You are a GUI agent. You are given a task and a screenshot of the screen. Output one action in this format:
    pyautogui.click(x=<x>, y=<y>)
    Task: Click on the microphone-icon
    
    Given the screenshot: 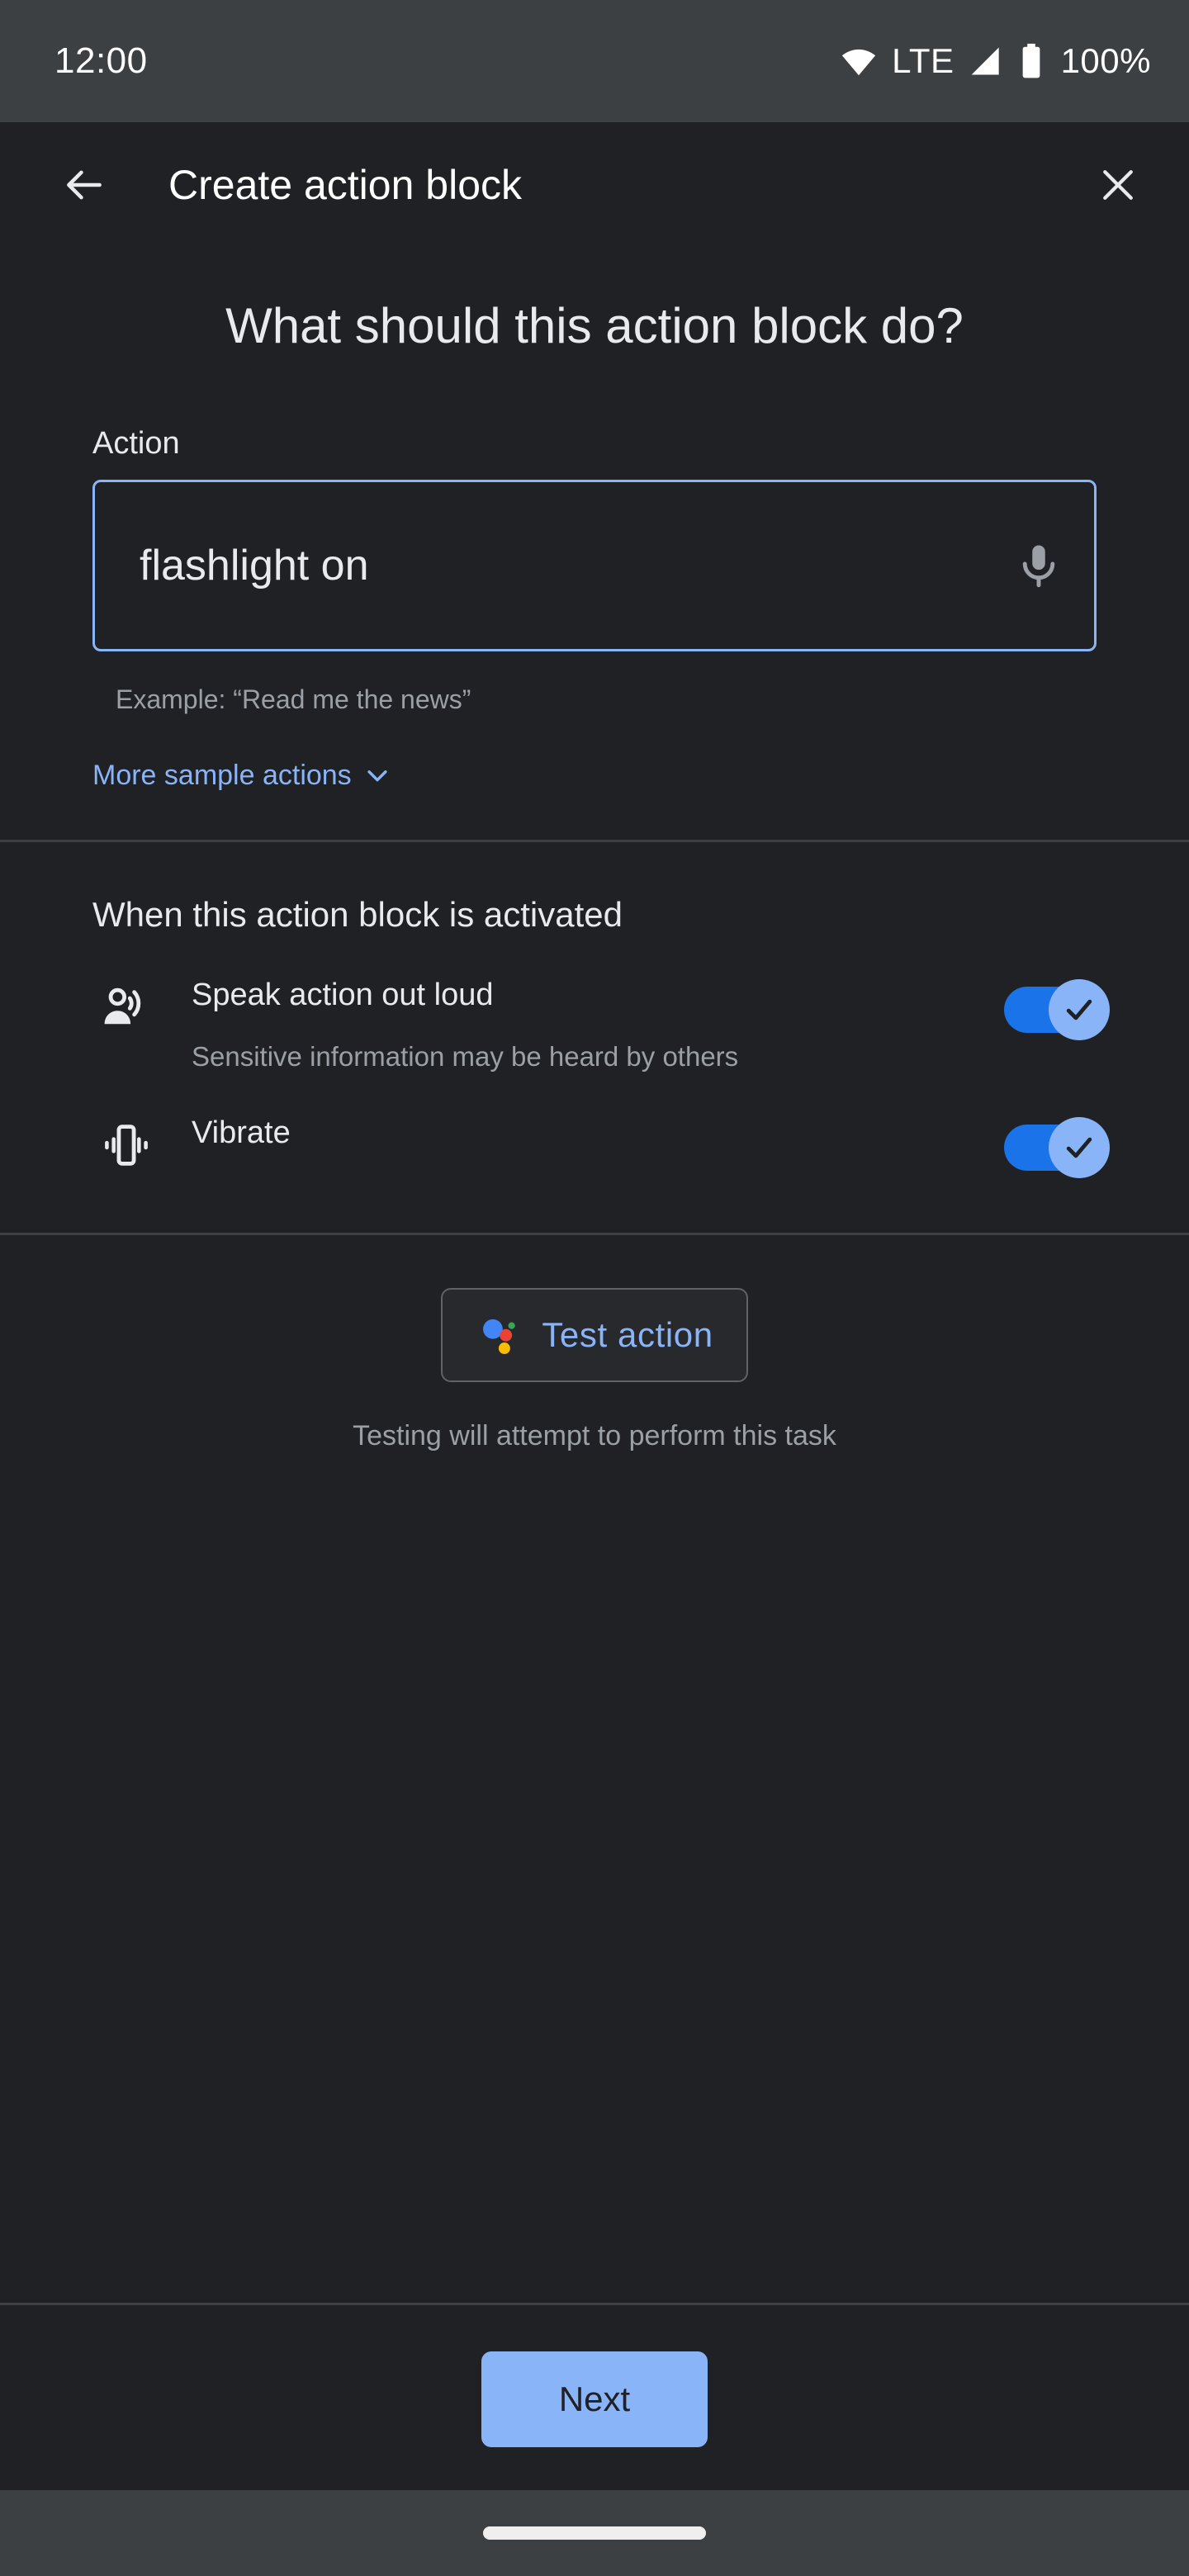 What is the action you would take?
    pyautogui.click(x=1038, y=565)
    